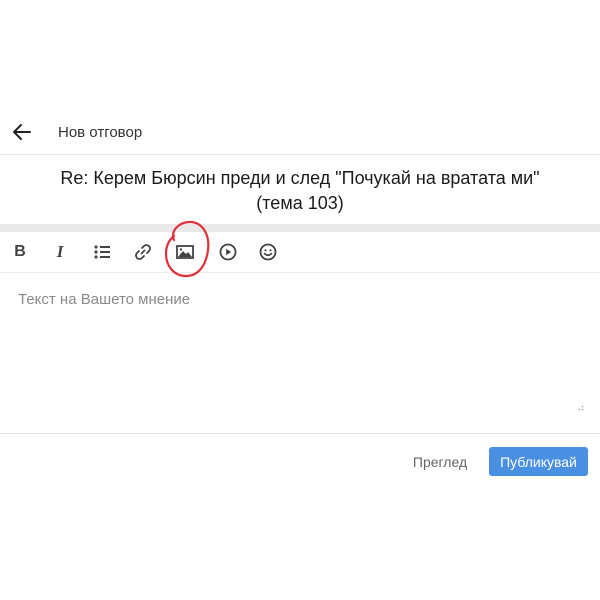 The image size is (600, 600). I want to click on image-icon, so click(185, 252).